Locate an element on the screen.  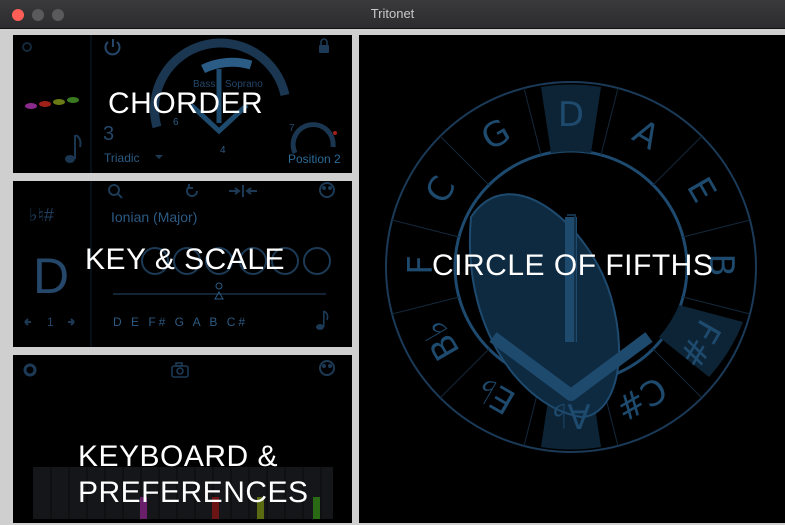
camera-icon is located at coordinates (180, 370).